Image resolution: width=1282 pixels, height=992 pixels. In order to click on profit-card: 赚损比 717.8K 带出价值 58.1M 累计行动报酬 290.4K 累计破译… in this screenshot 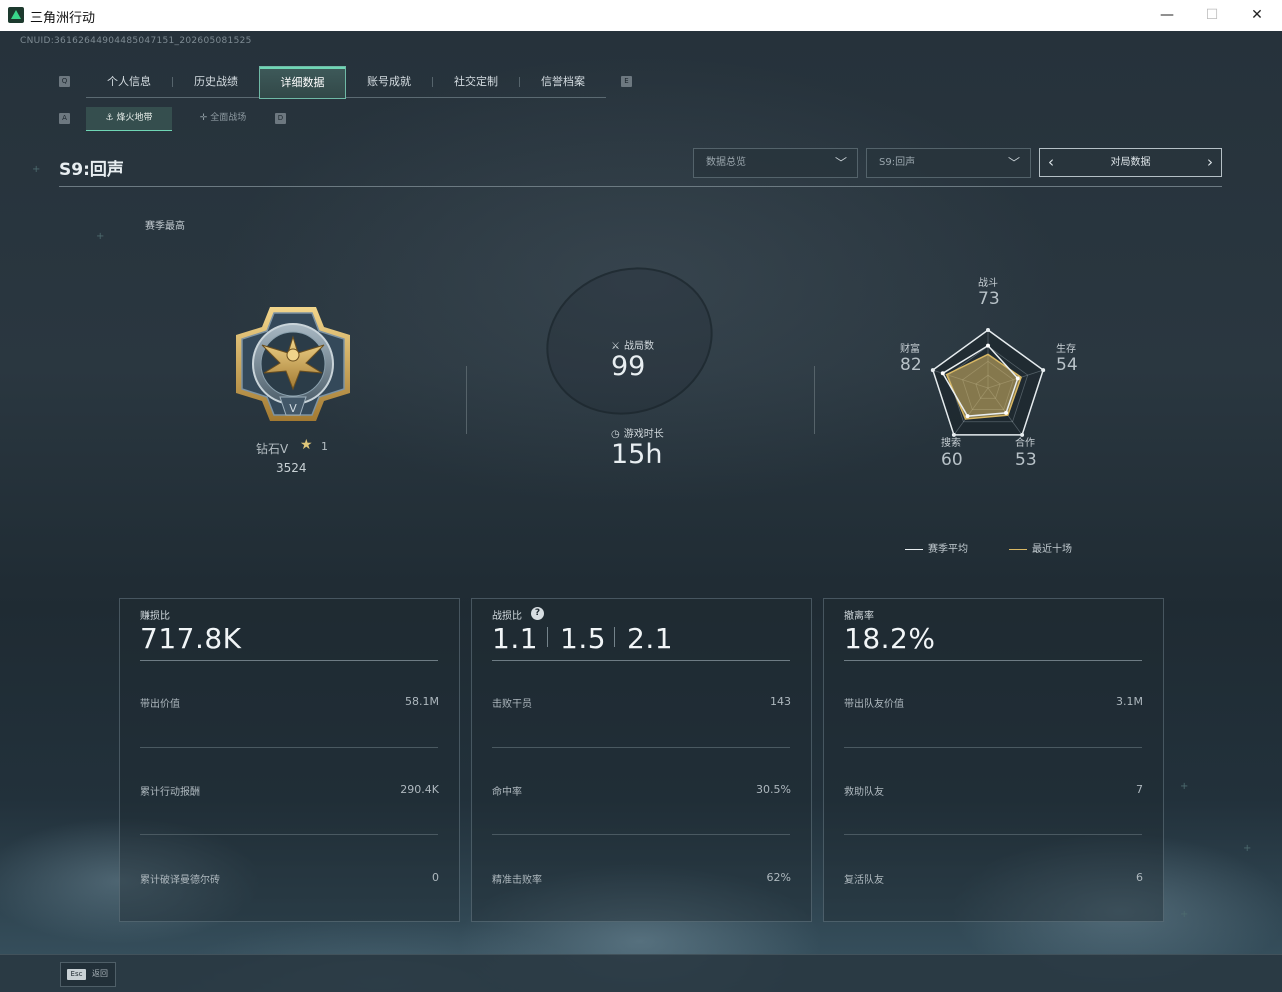, I will do `click(289, 760)`.